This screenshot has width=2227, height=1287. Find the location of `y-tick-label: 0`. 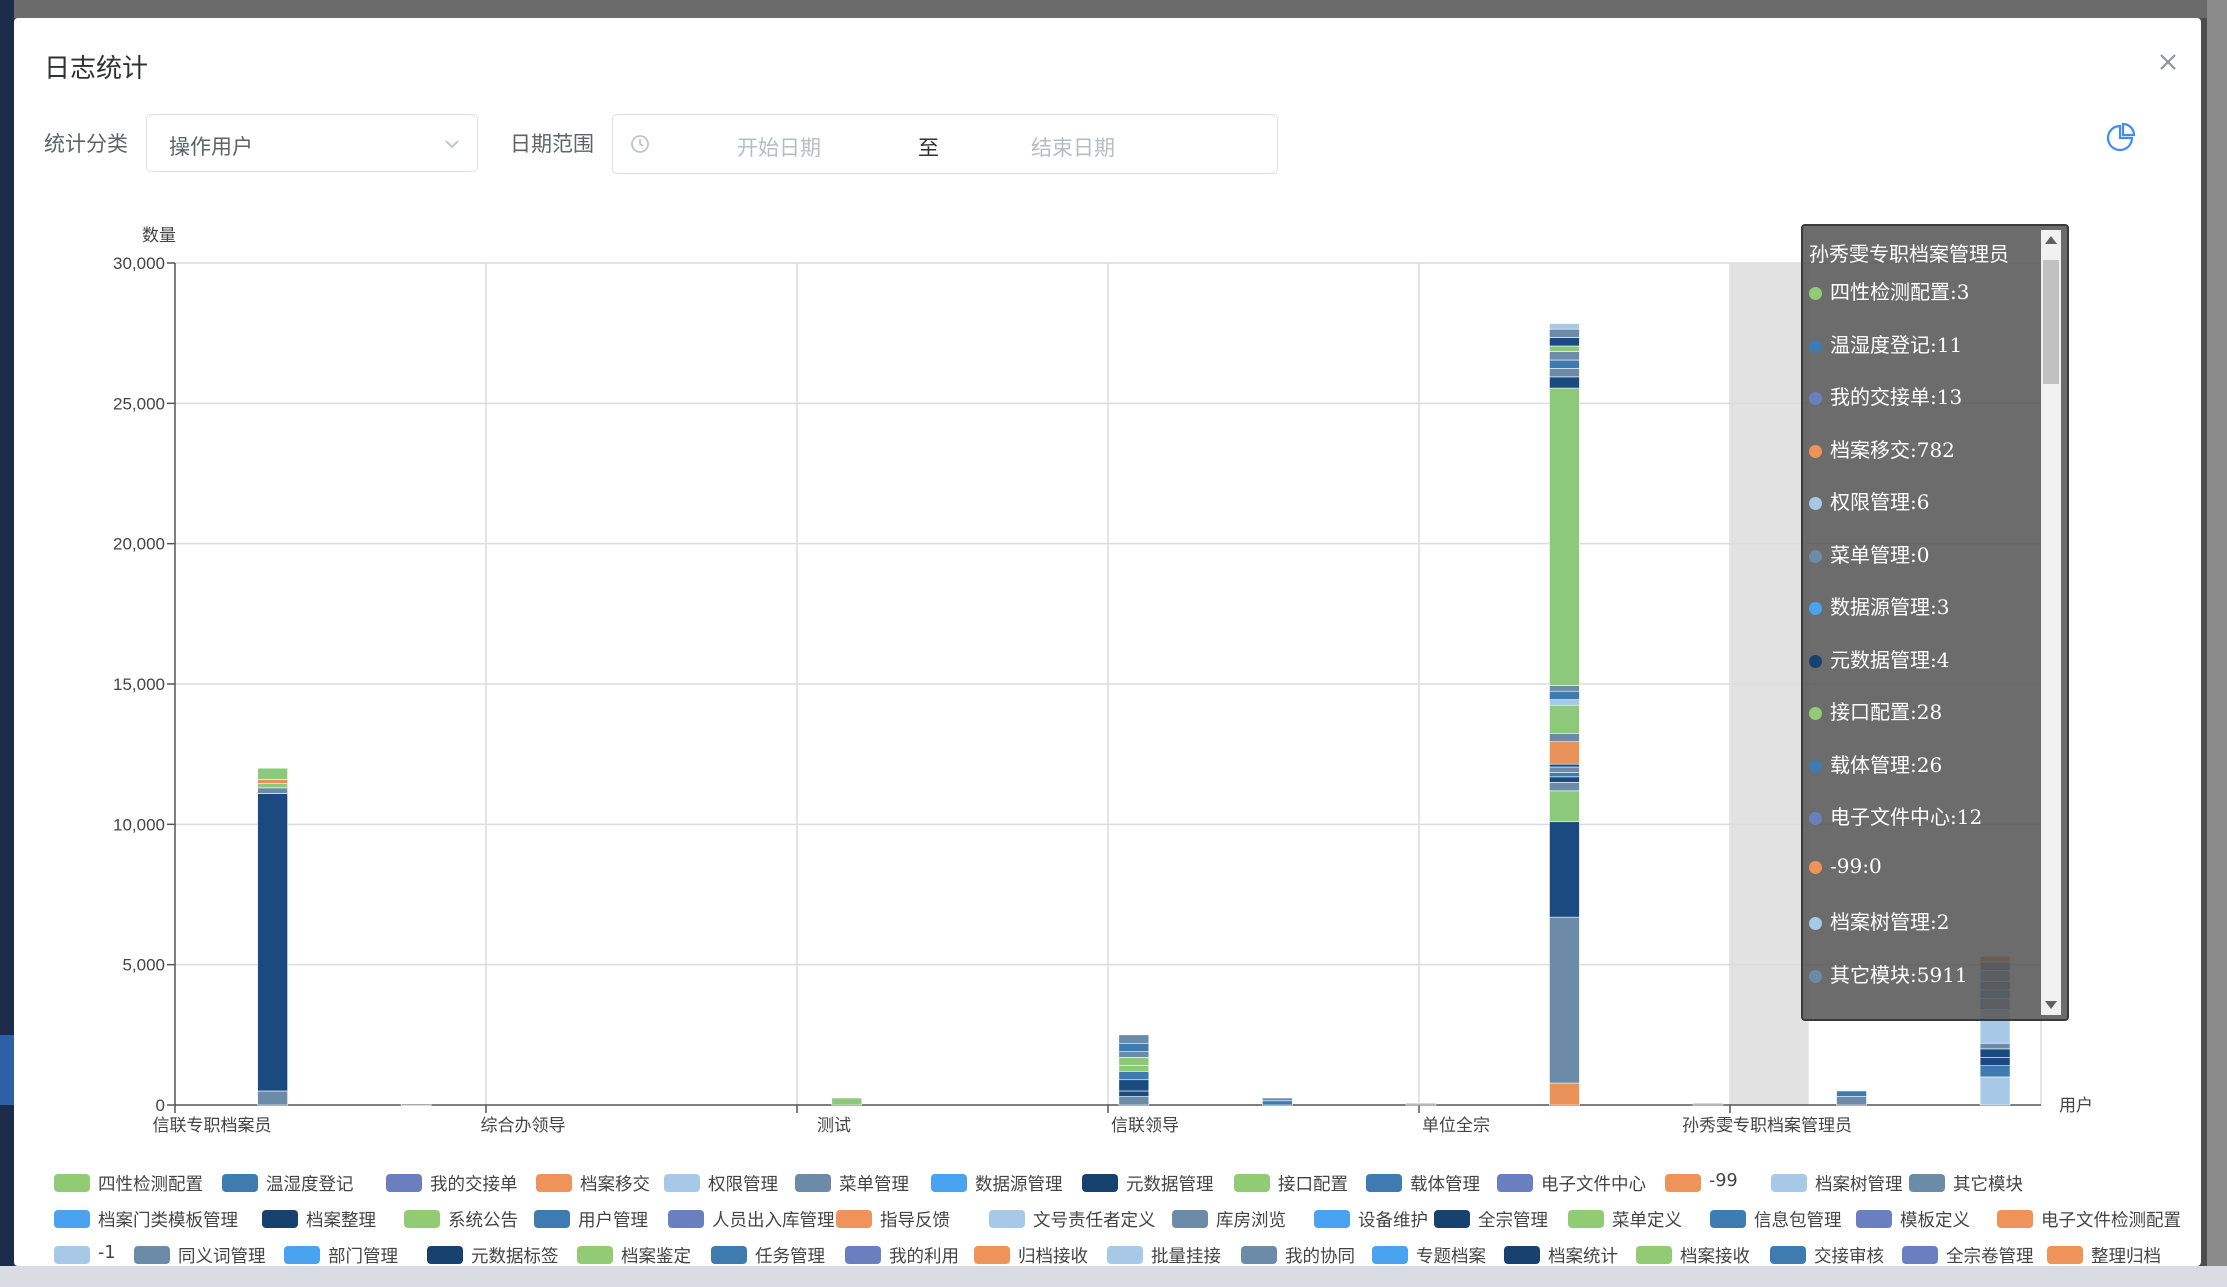

y-tick-label: 0 is located at coordinates (160, 1105).